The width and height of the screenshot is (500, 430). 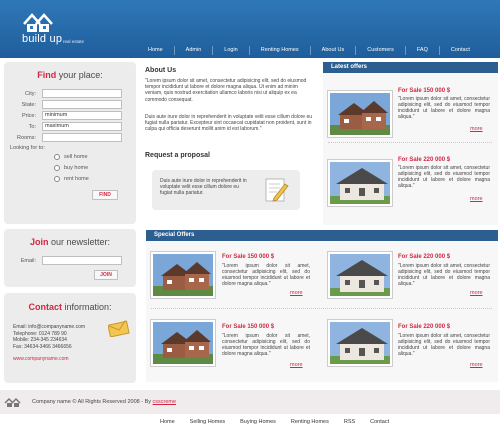 I want to click on nav-admin: Admin, so click(x=193, y=50).